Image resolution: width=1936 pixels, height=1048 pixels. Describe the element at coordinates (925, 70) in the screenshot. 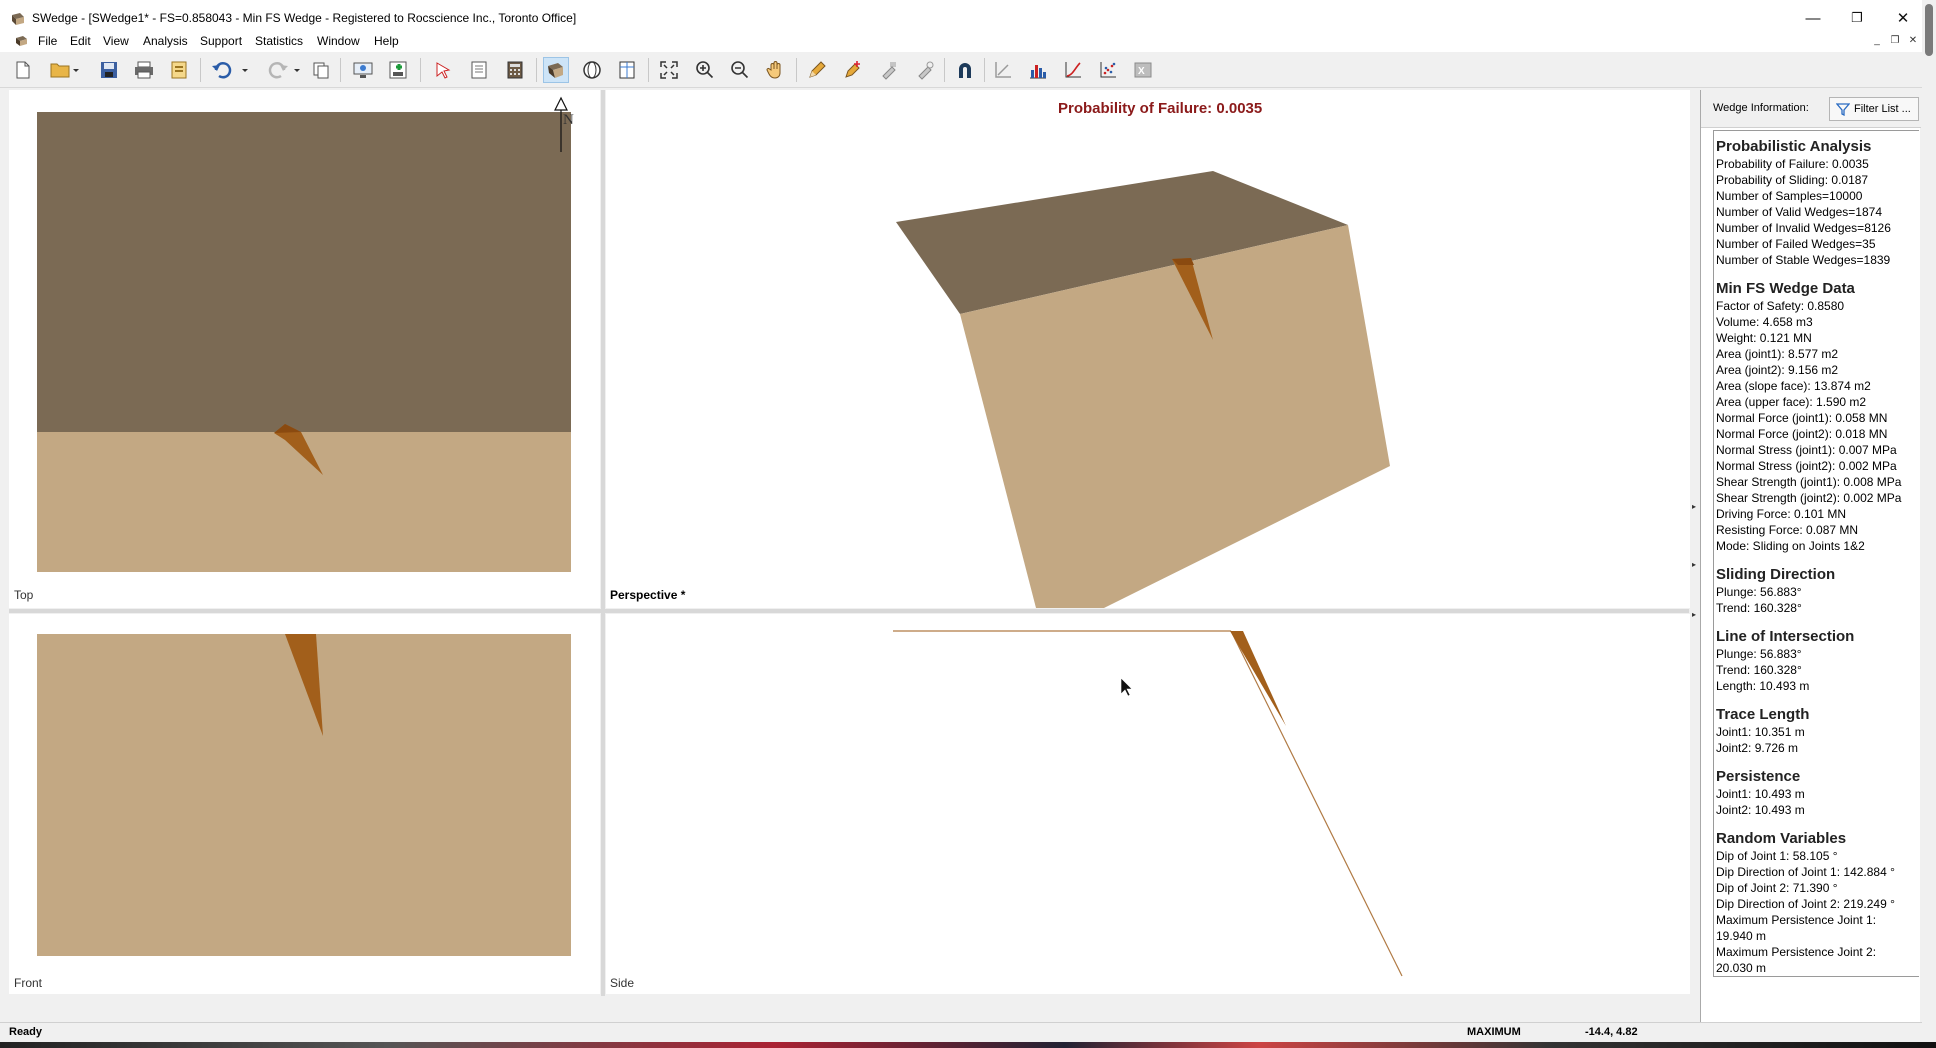

I see `tool-b-icon` at that location.